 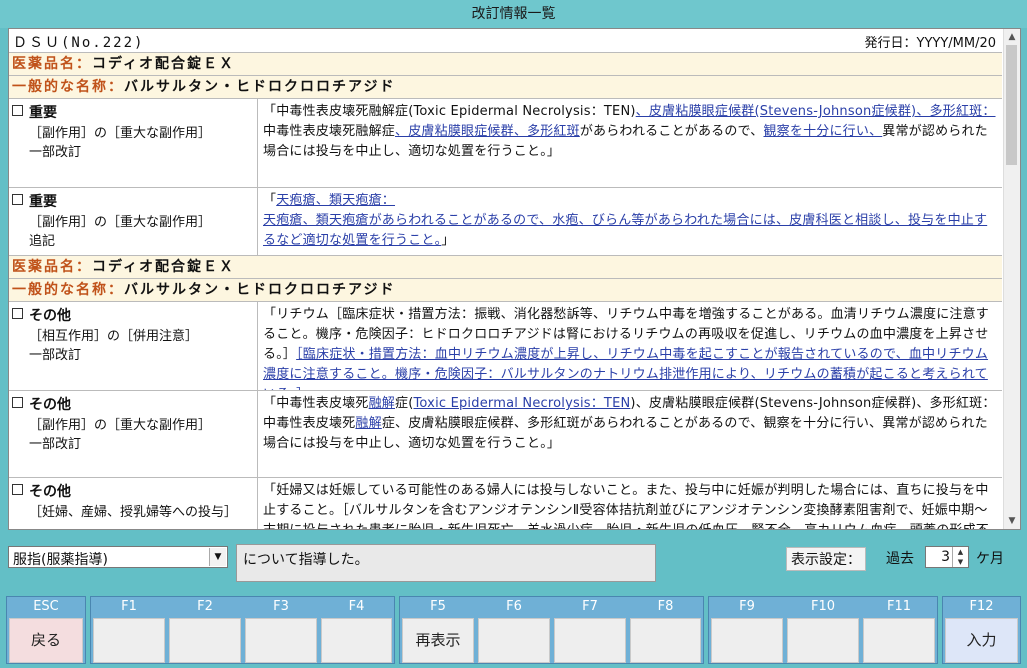 I want to click on fkey-f11: F11, so click(x=899, y=631).